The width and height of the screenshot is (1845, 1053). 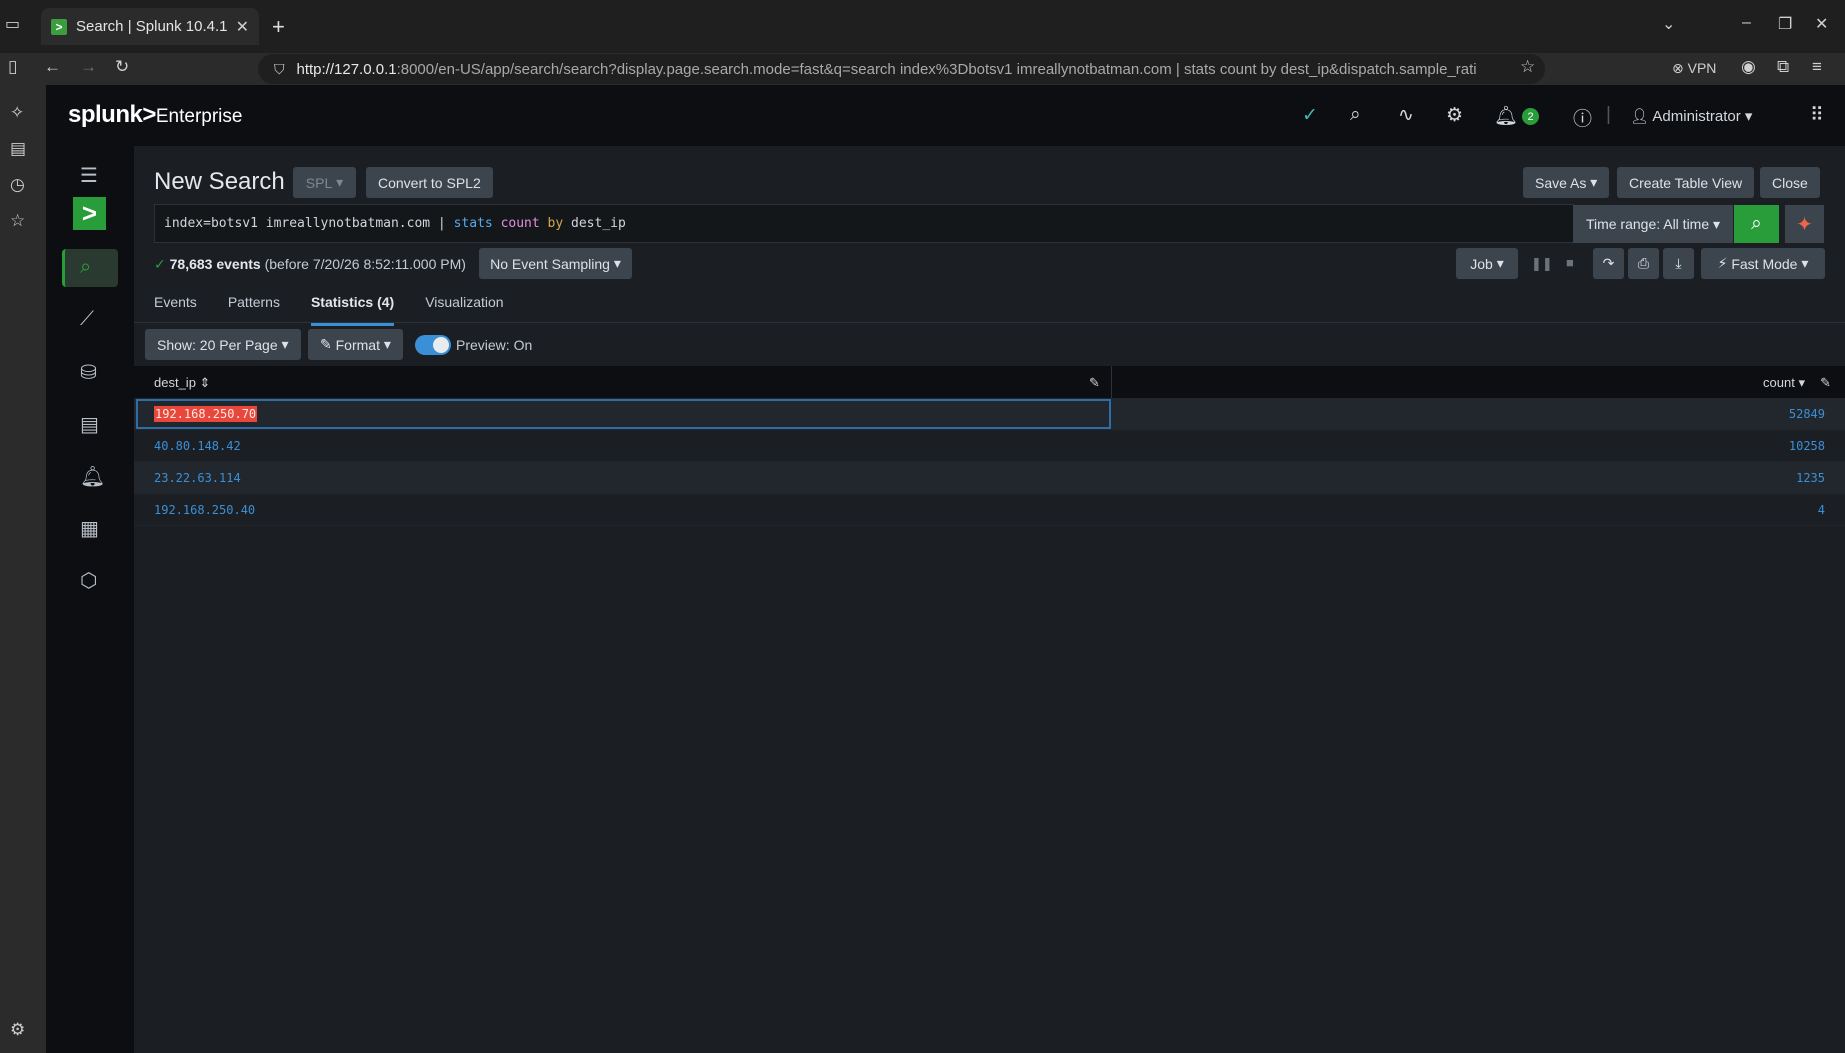 I want to click on share-button: ↷, so click(x=1608, y=263).